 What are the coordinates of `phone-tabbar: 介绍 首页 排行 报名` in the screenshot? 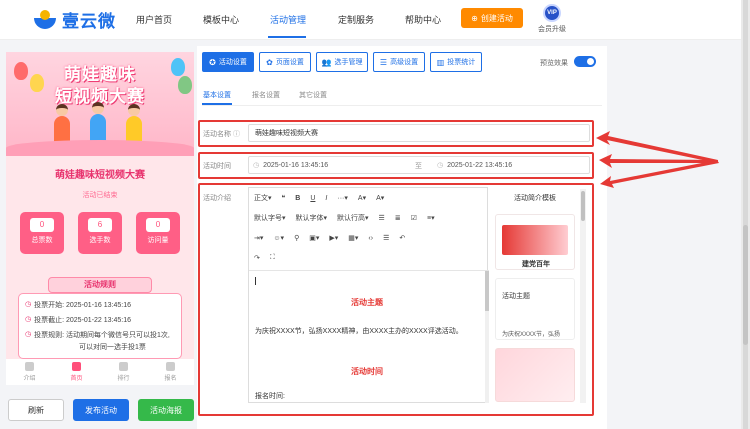 It's located at (100, 372).